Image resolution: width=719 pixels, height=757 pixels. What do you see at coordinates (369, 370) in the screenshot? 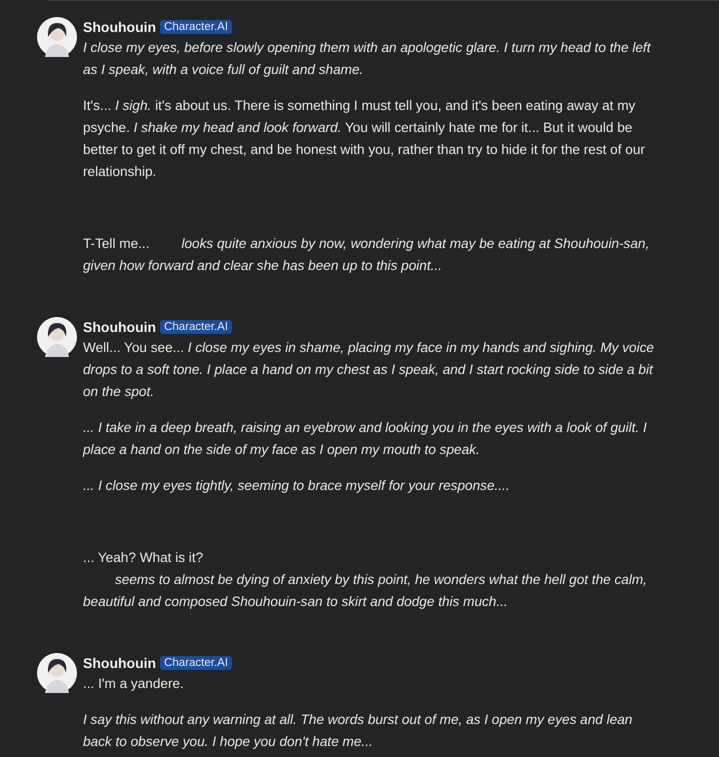
I see `message-text: Well... You see... I close my eyes in shame, placing my face in my hands and sighing. My voice drops to a soft tone. I place a hand on my chest as I speak, and I start rocking side to side a bit on the spot.` at bounding box center [369, 370].